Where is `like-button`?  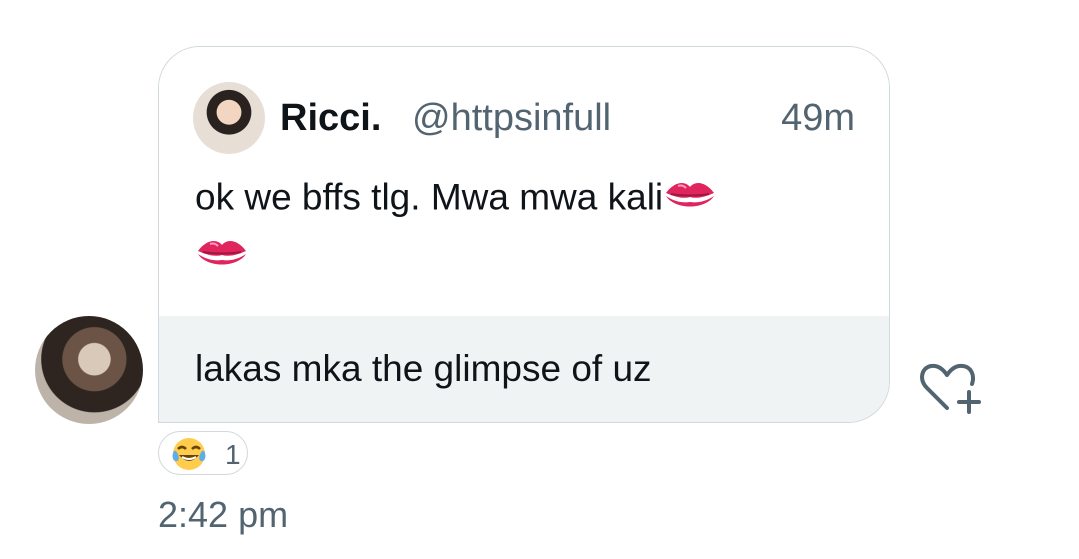
like-button is located at coordinates (952, 388).